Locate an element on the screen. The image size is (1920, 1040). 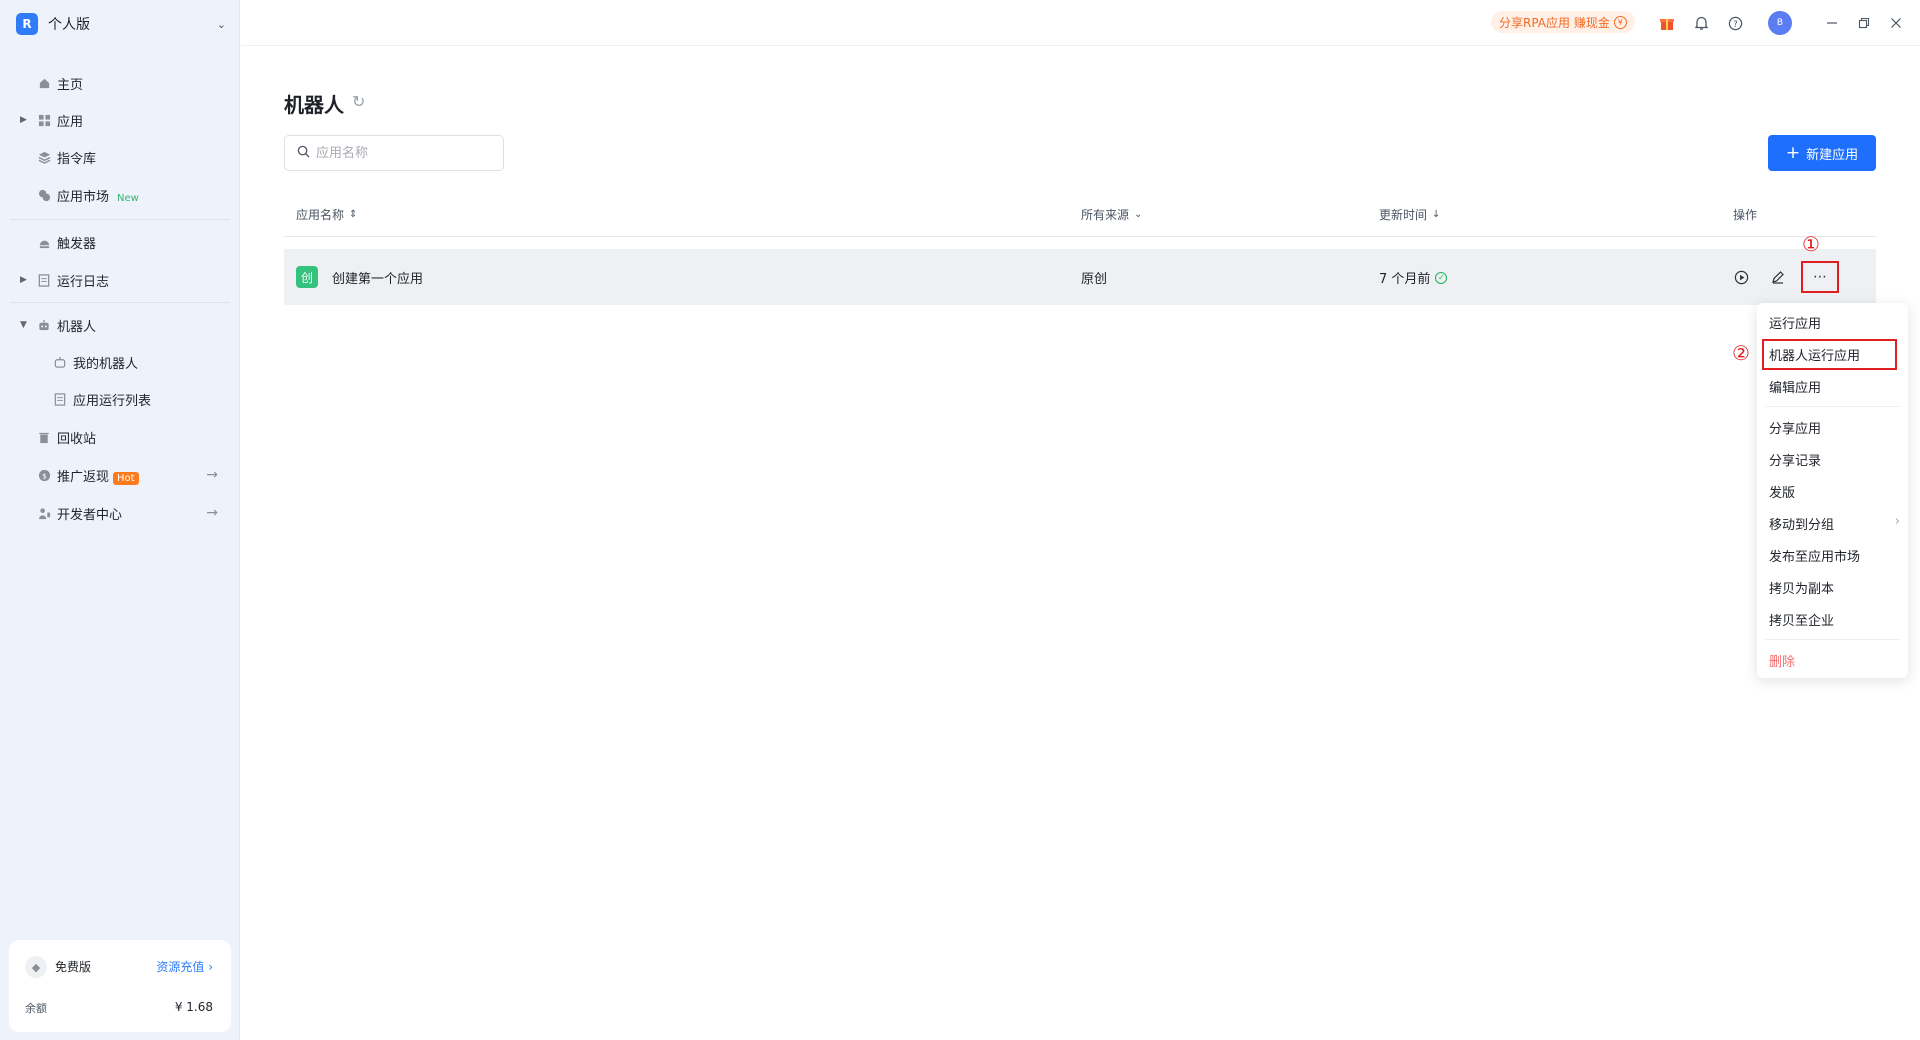
sidebar-item-label: 触发器 is located at coordinates (77, 244).